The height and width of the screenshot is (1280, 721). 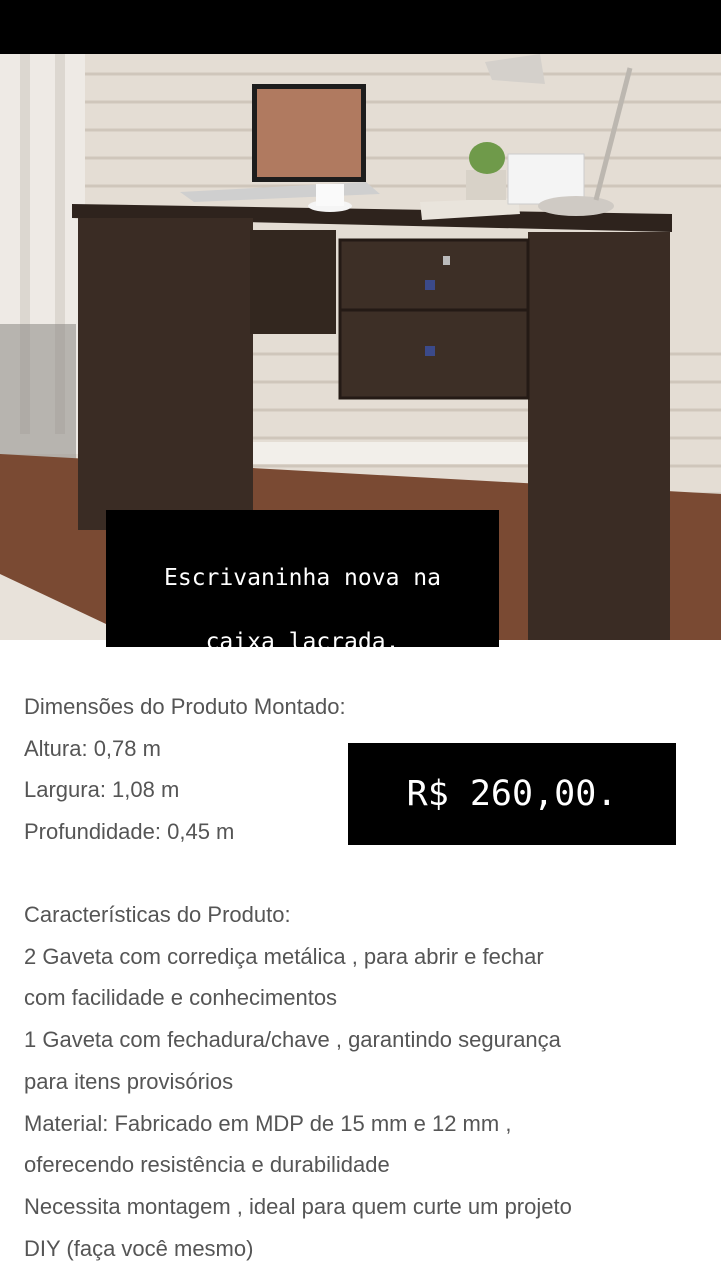 What do you see at coordinates (139, 1248) in the screenshot?
I see `feature-line: DIY (faça você mesmo)` at bounding box center [139, 1248].